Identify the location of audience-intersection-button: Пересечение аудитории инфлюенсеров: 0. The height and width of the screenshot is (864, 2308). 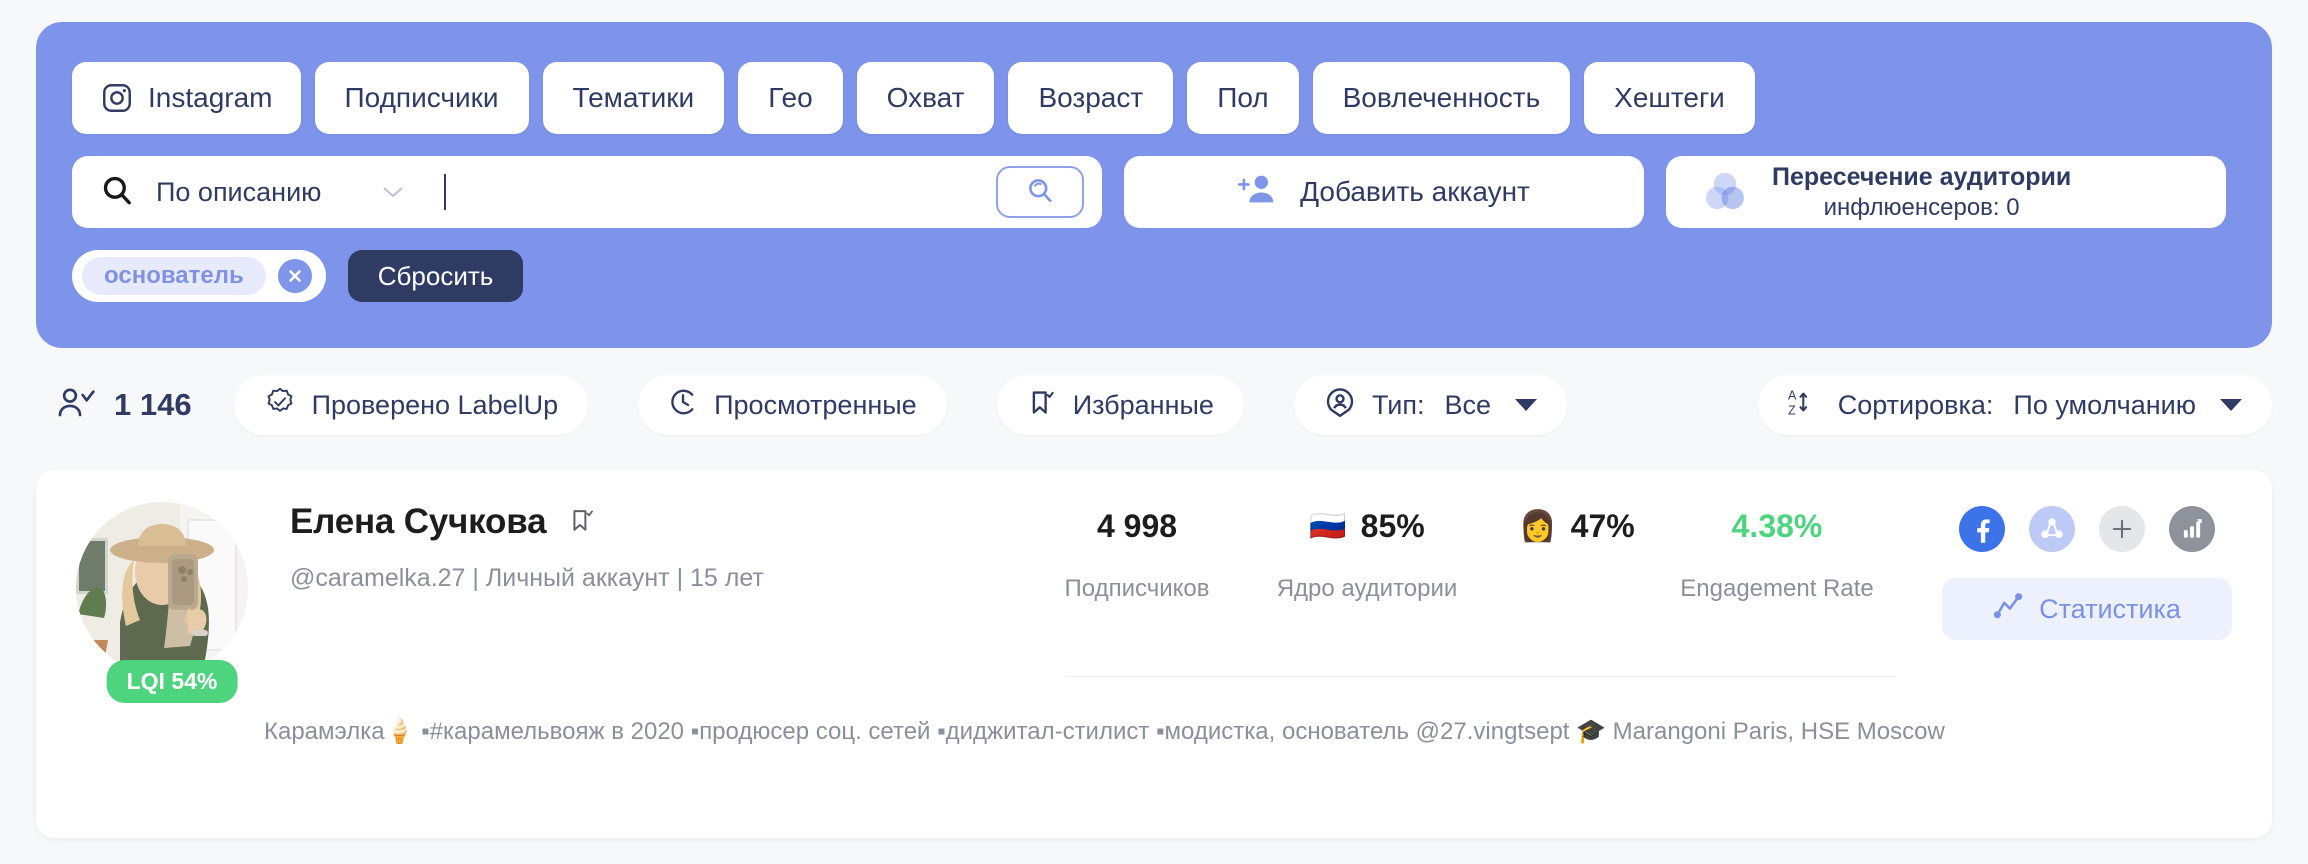
(1946, 192).